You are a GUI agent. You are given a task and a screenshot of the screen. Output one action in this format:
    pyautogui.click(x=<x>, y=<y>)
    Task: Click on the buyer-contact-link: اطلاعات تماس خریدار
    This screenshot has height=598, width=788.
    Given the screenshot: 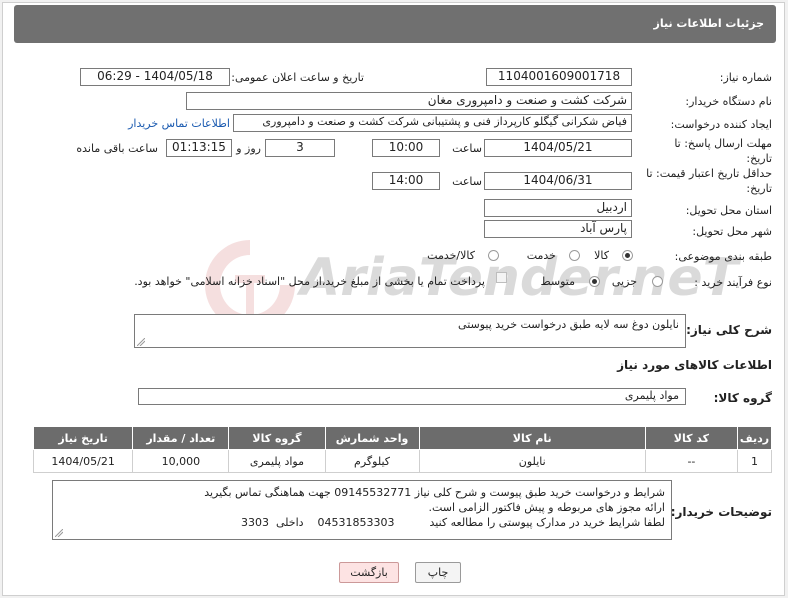 What is the action you would take?
    pyautogui.click(x=179, y=123)
    